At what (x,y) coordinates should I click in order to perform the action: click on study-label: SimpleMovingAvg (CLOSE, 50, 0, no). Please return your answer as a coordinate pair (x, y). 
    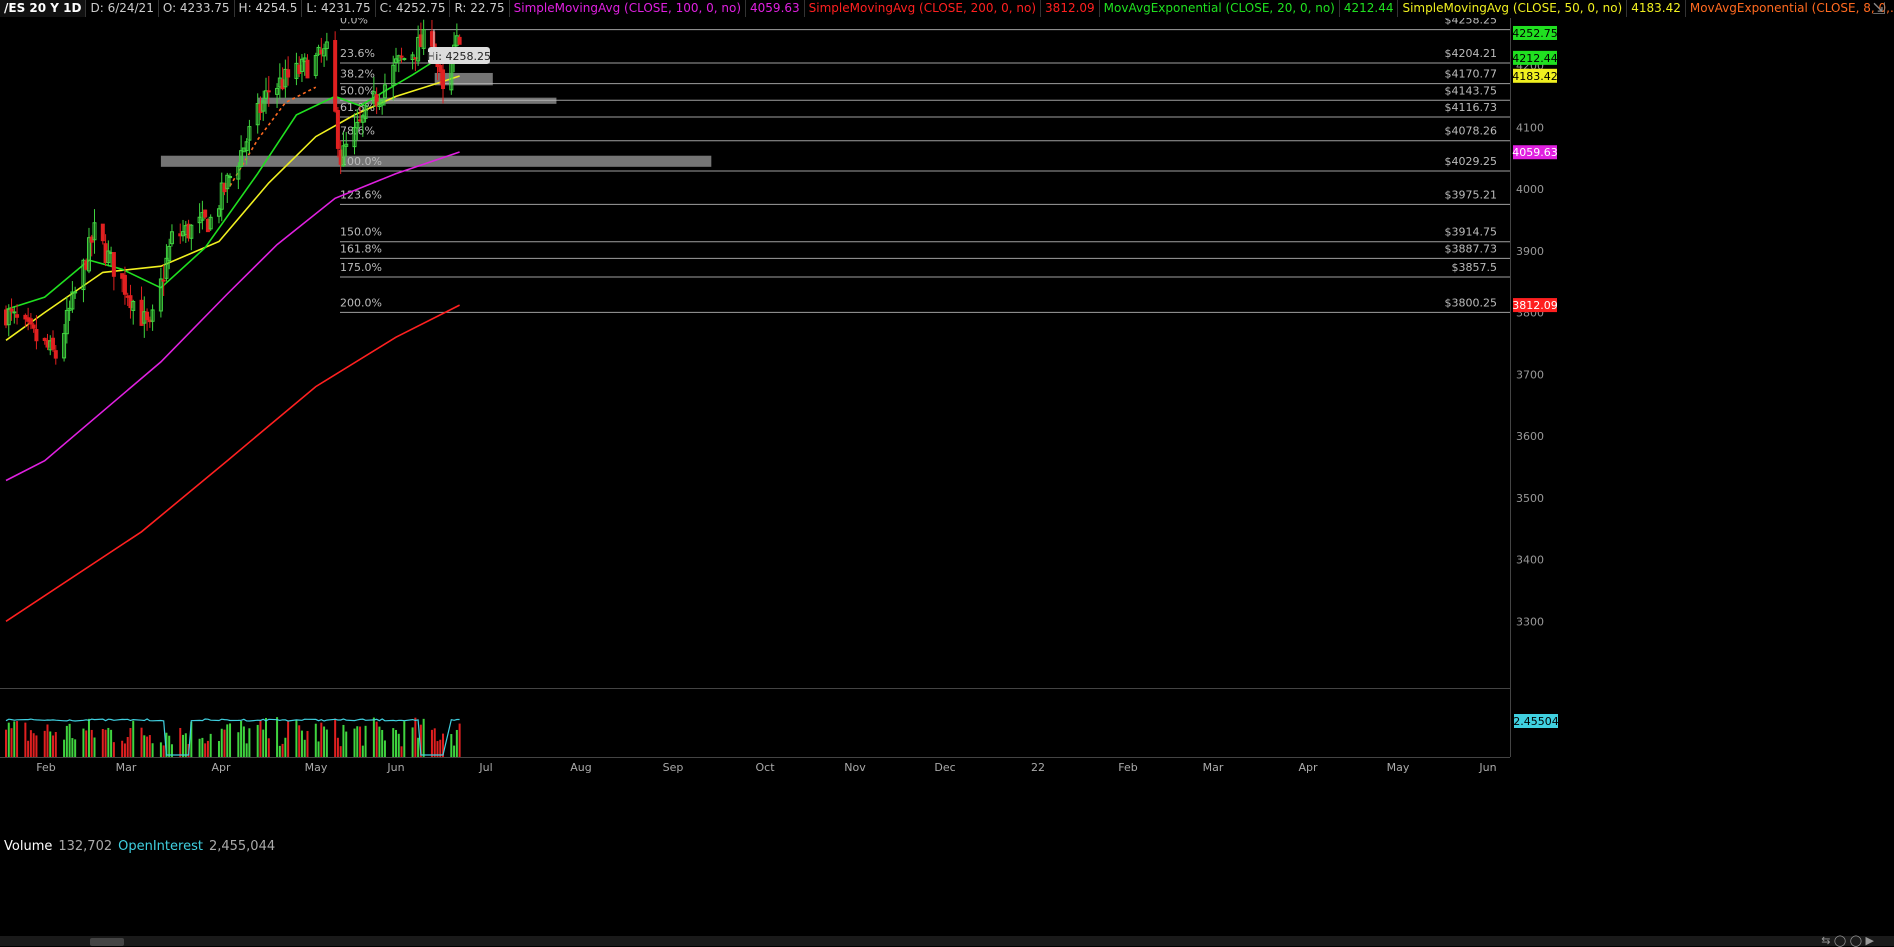
    Looking at the image, I should click on (1513, 8).